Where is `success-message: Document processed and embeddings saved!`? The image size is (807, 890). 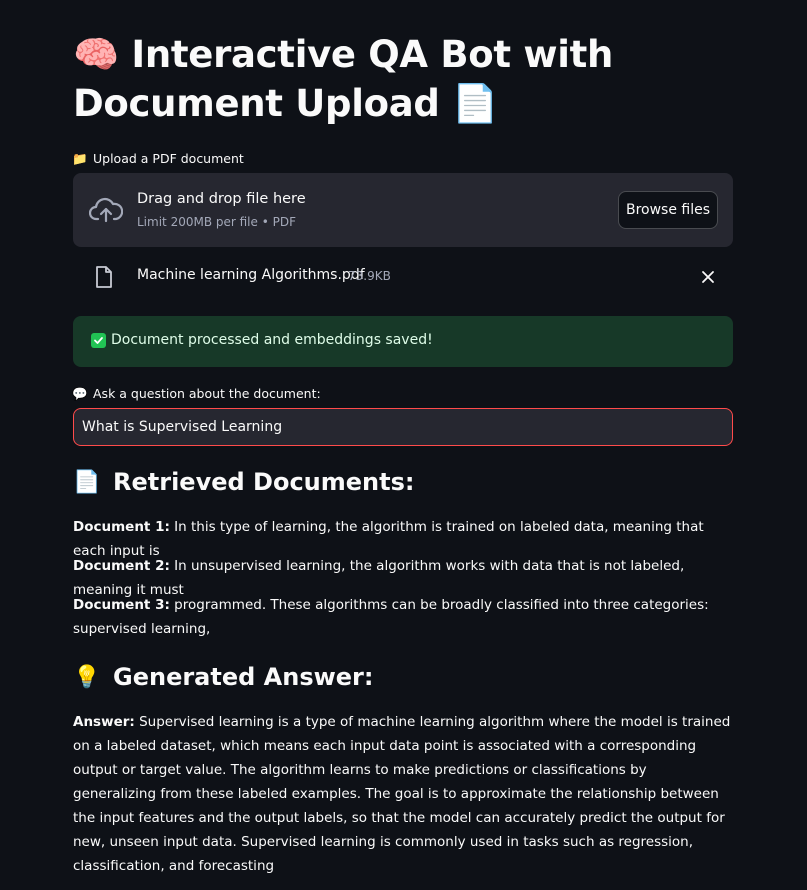
success-message: Document processed and embeddings saved! is located at coordinates (272, 340).